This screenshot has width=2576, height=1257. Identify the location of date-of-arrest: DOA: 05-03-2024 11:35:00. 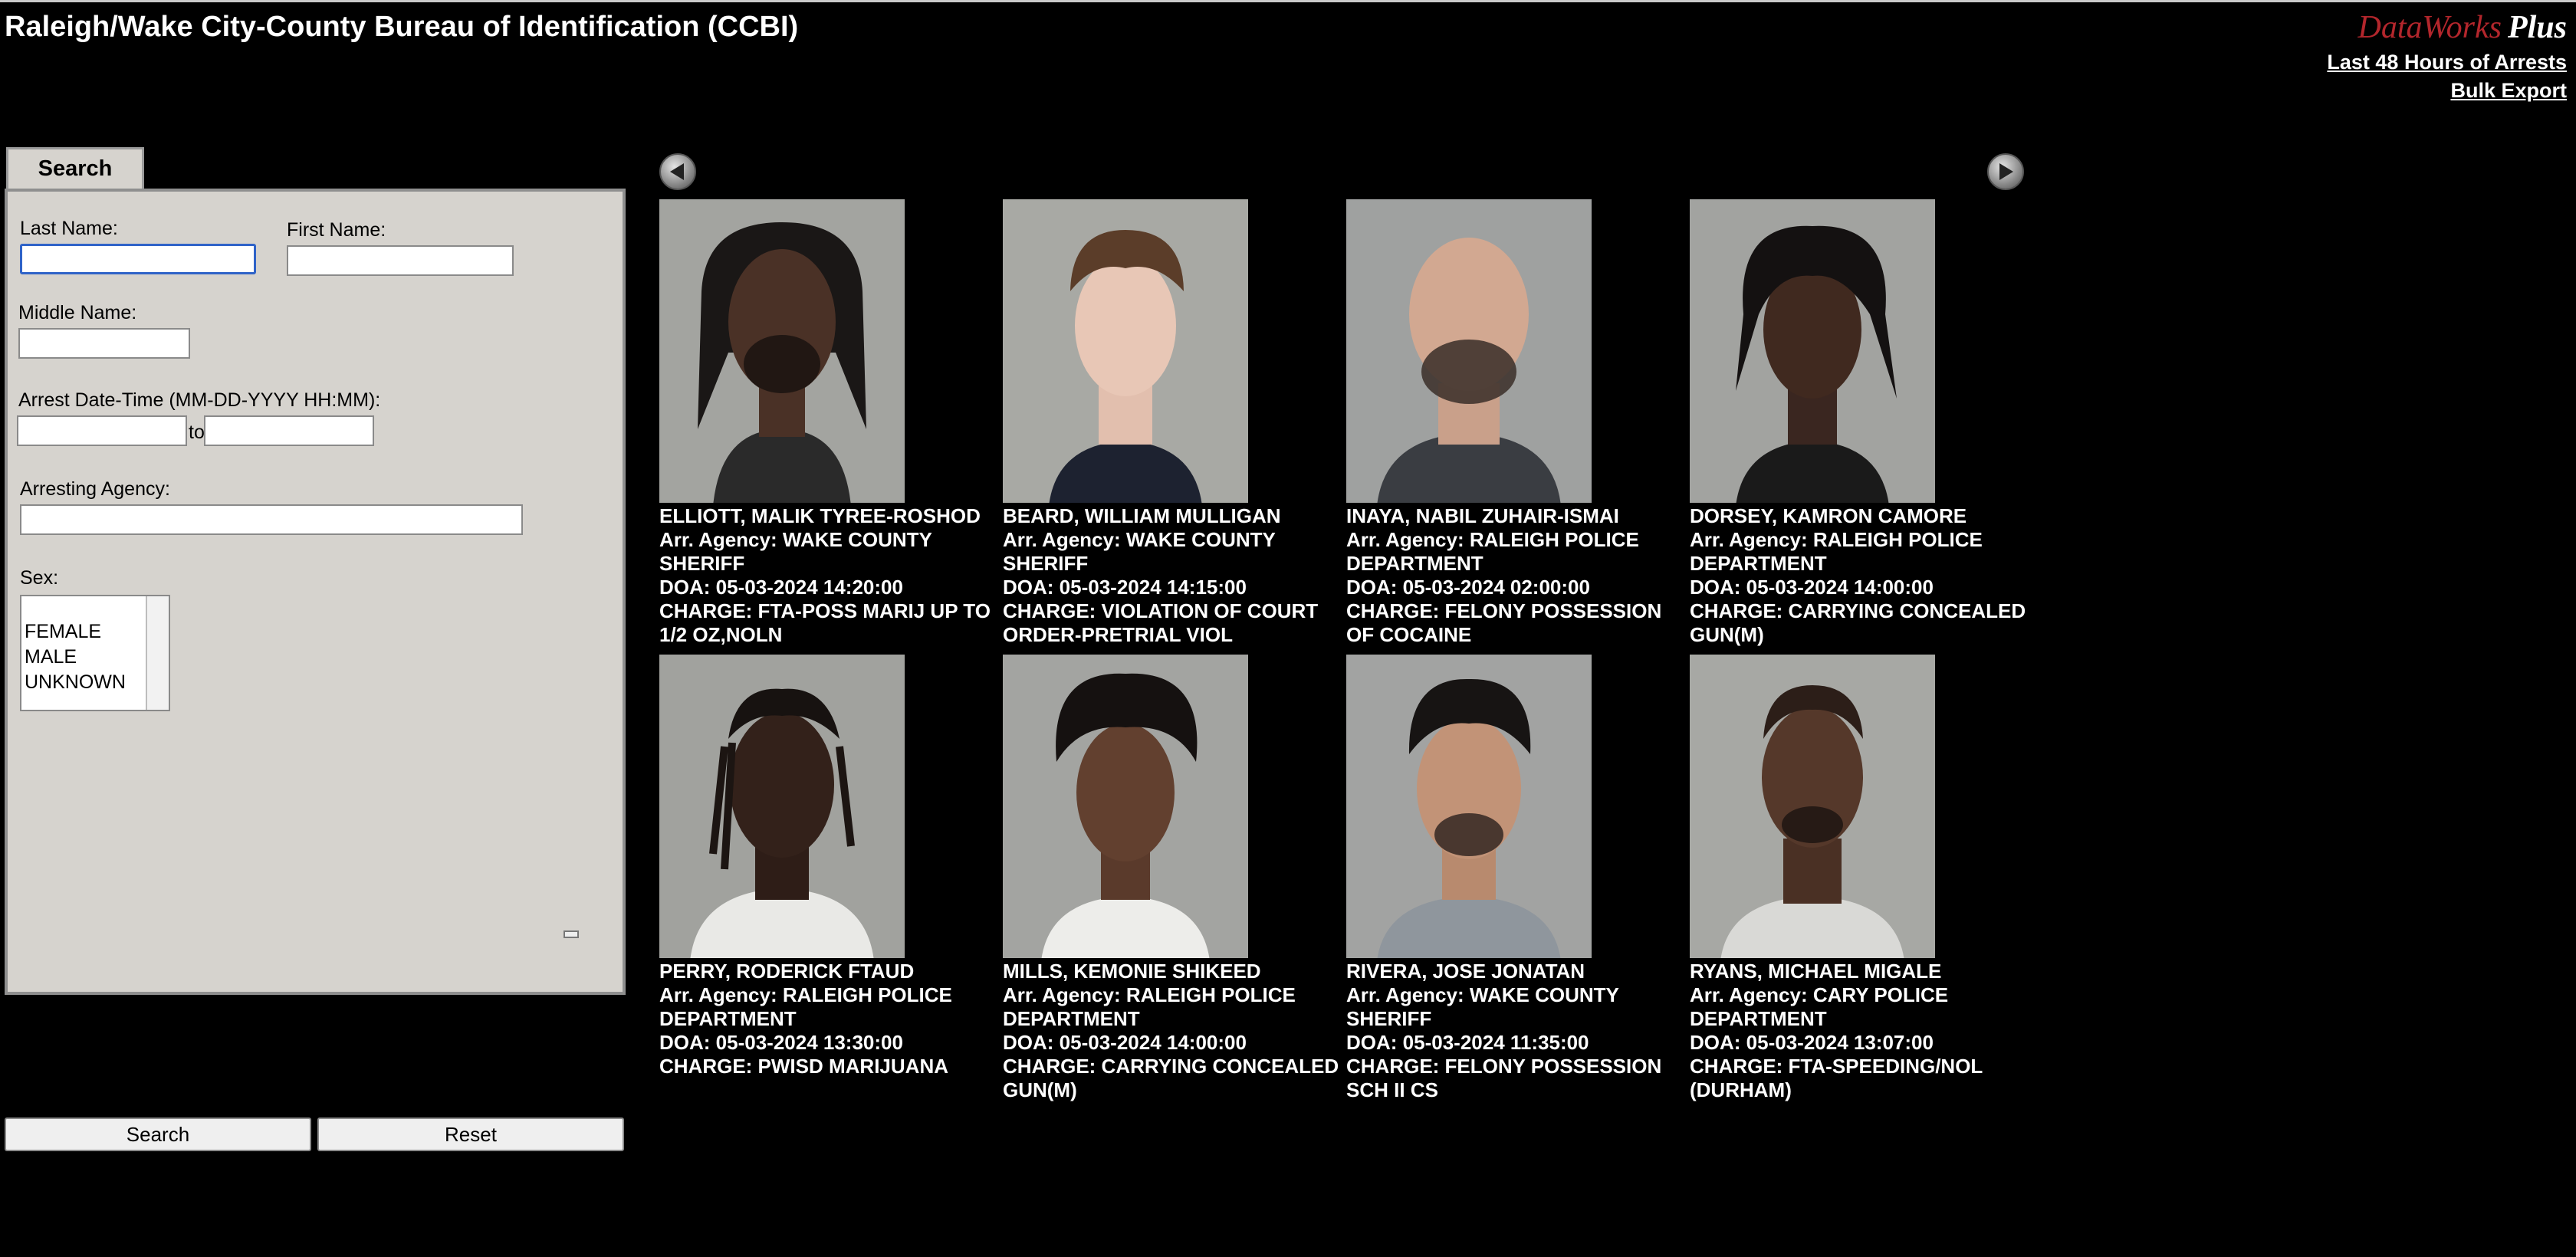
(1468, 1042).